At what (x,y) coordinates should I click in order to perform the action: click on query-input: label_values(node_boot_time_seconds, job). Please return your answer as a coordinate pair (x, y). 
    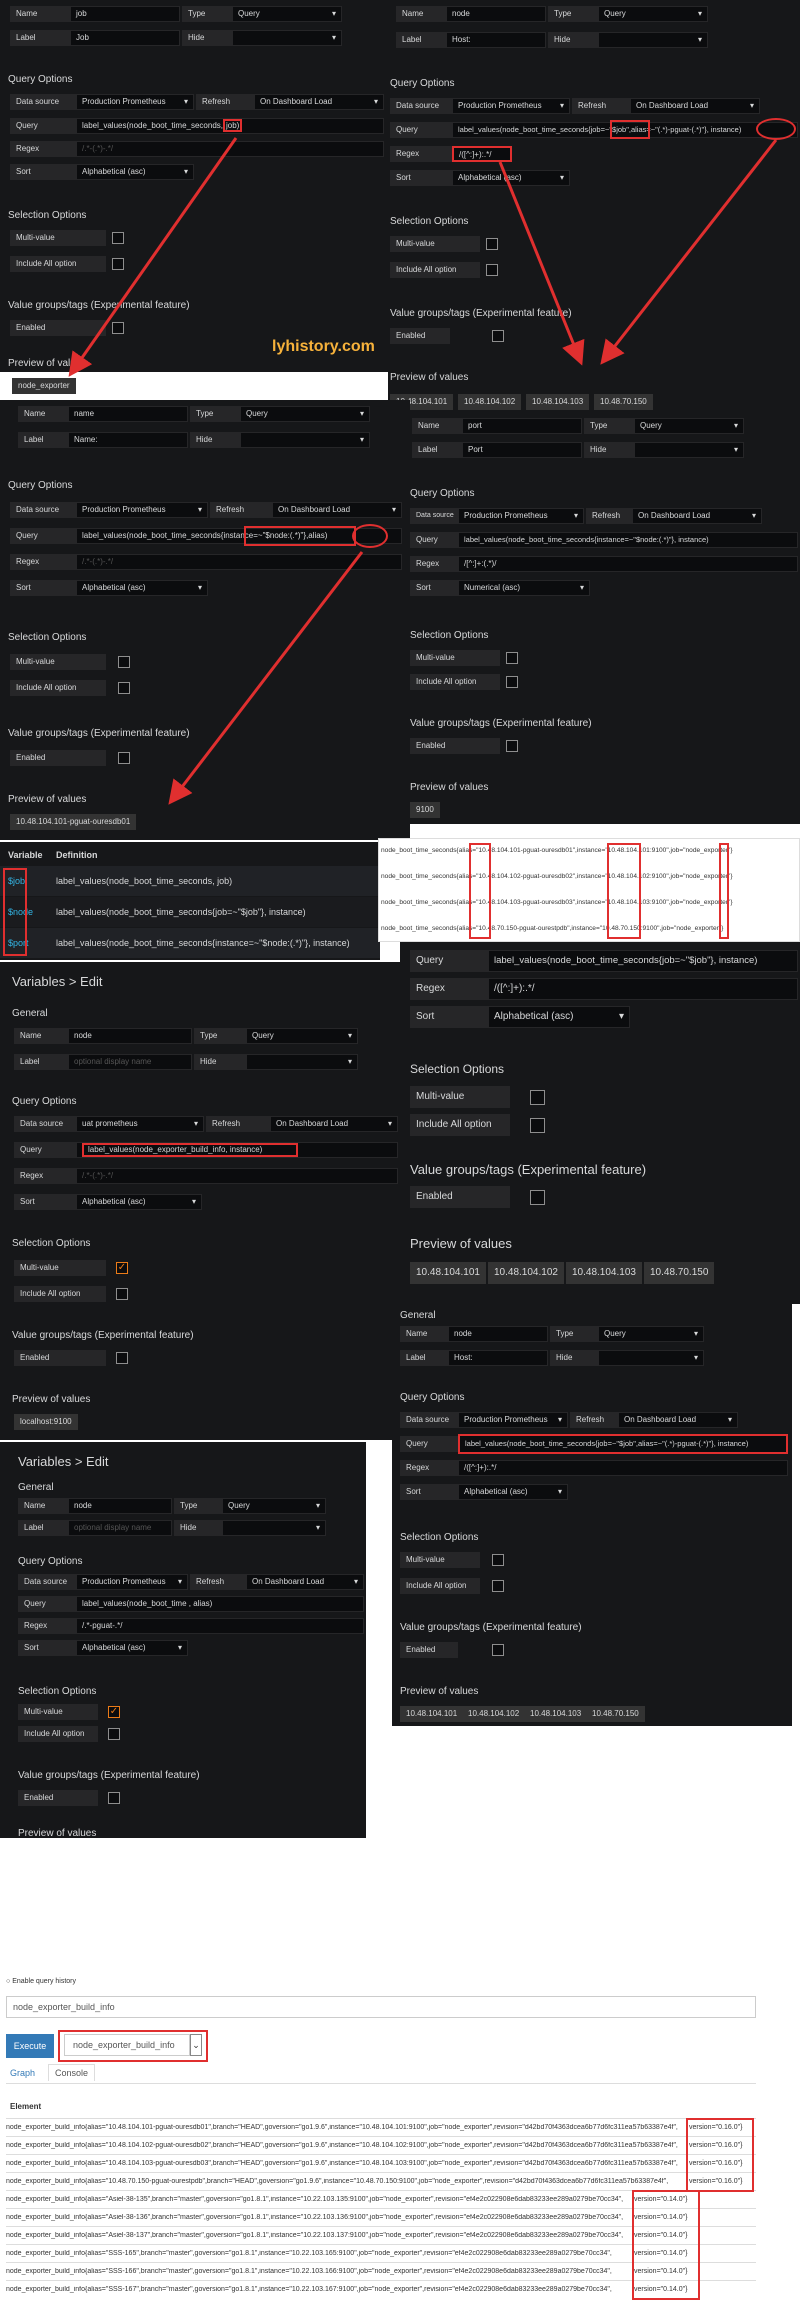
    Looking at the image, I should click on (230, 126).